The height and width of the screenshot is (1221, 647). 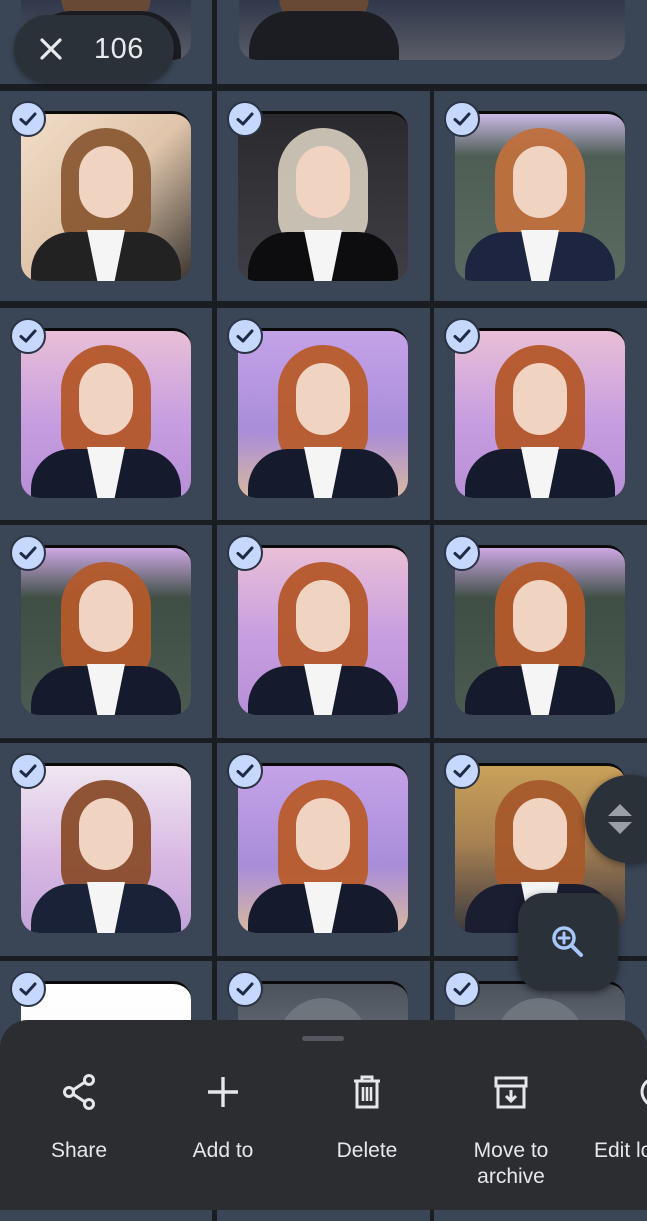 I want to click on scroll-arrows-icon, so click(x=620, y=819).